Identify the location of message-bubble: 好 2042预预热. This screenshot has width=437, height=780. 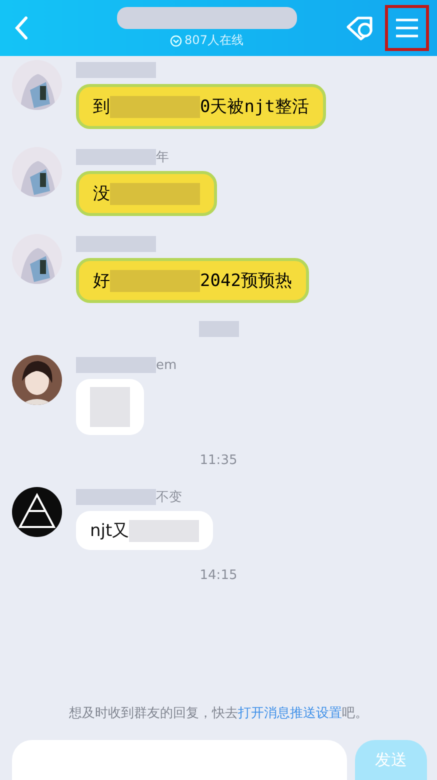
(192, 280).